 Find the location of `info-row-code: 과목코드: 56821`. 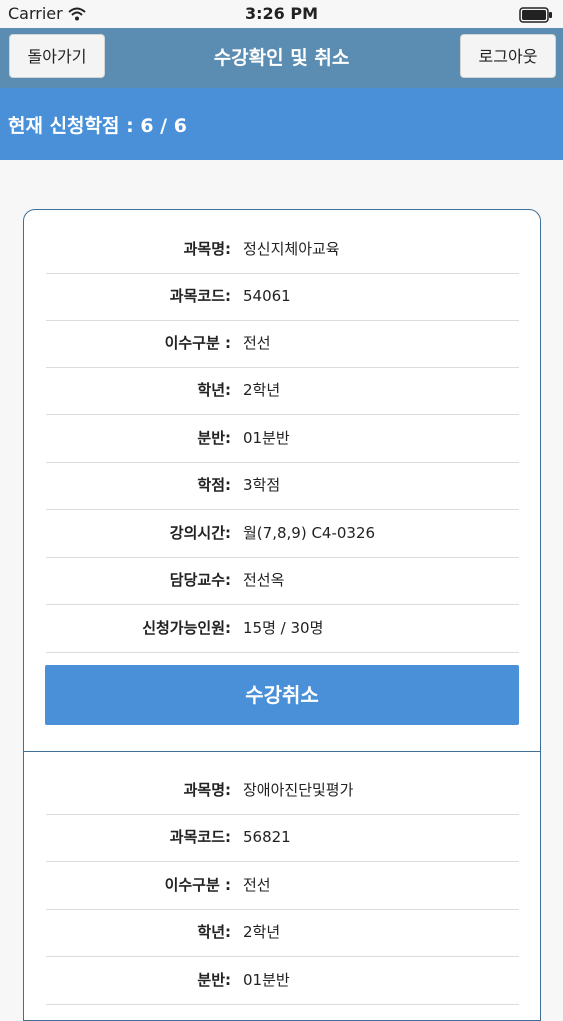

info-row-code: 과목코드: 56821 is located at coordinates (282, 838).